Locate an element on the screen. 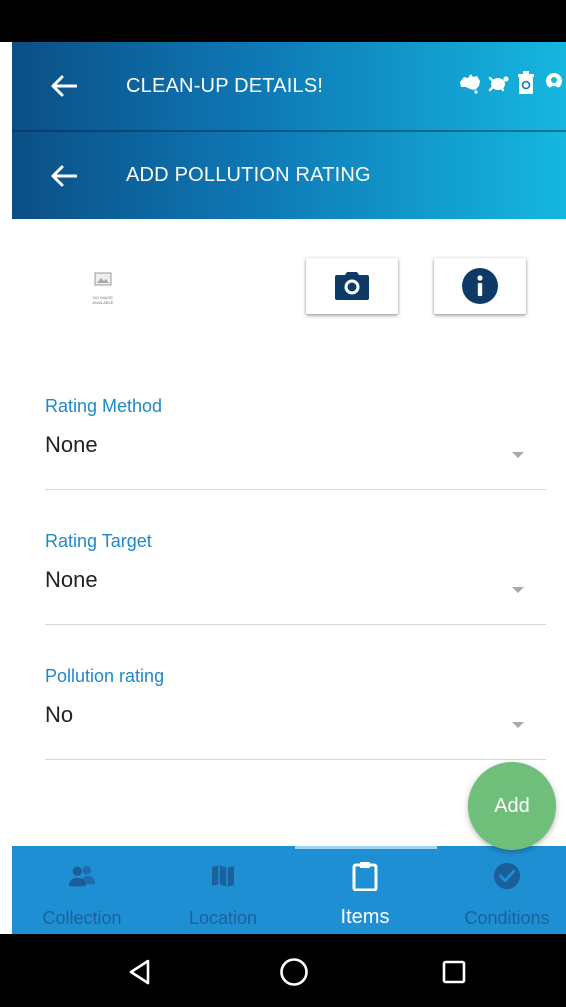  system-back-button is located at coordinates (140, 972).